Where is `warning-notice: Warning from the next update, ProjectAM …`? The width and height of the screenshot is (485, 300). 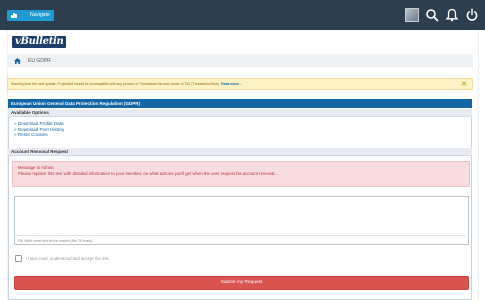
warning-notice: Warning from the next update, ProjectAM … is located at coordinates (240, 84).